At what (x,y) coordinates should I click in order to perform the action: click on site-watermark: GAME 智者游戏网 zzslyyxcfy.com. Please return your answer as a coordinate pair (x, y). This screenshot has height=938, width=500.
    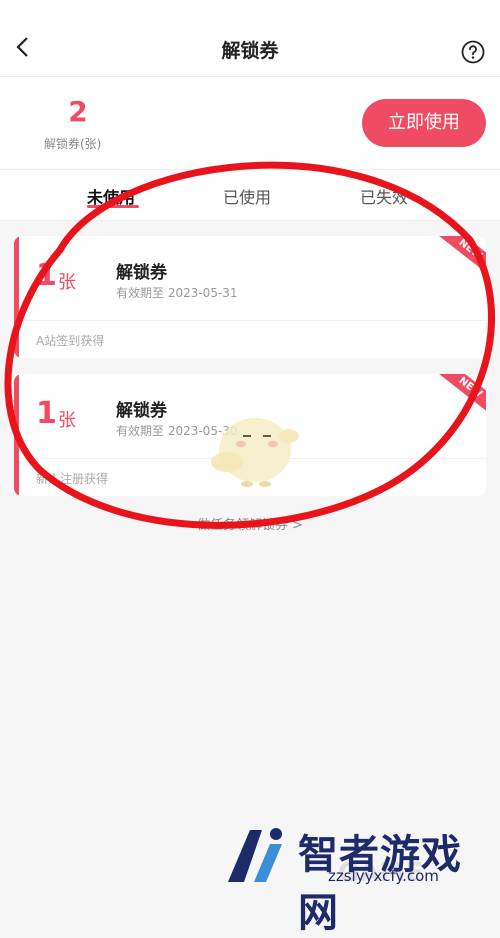
    Looking at the image, I should click on (360, 879).